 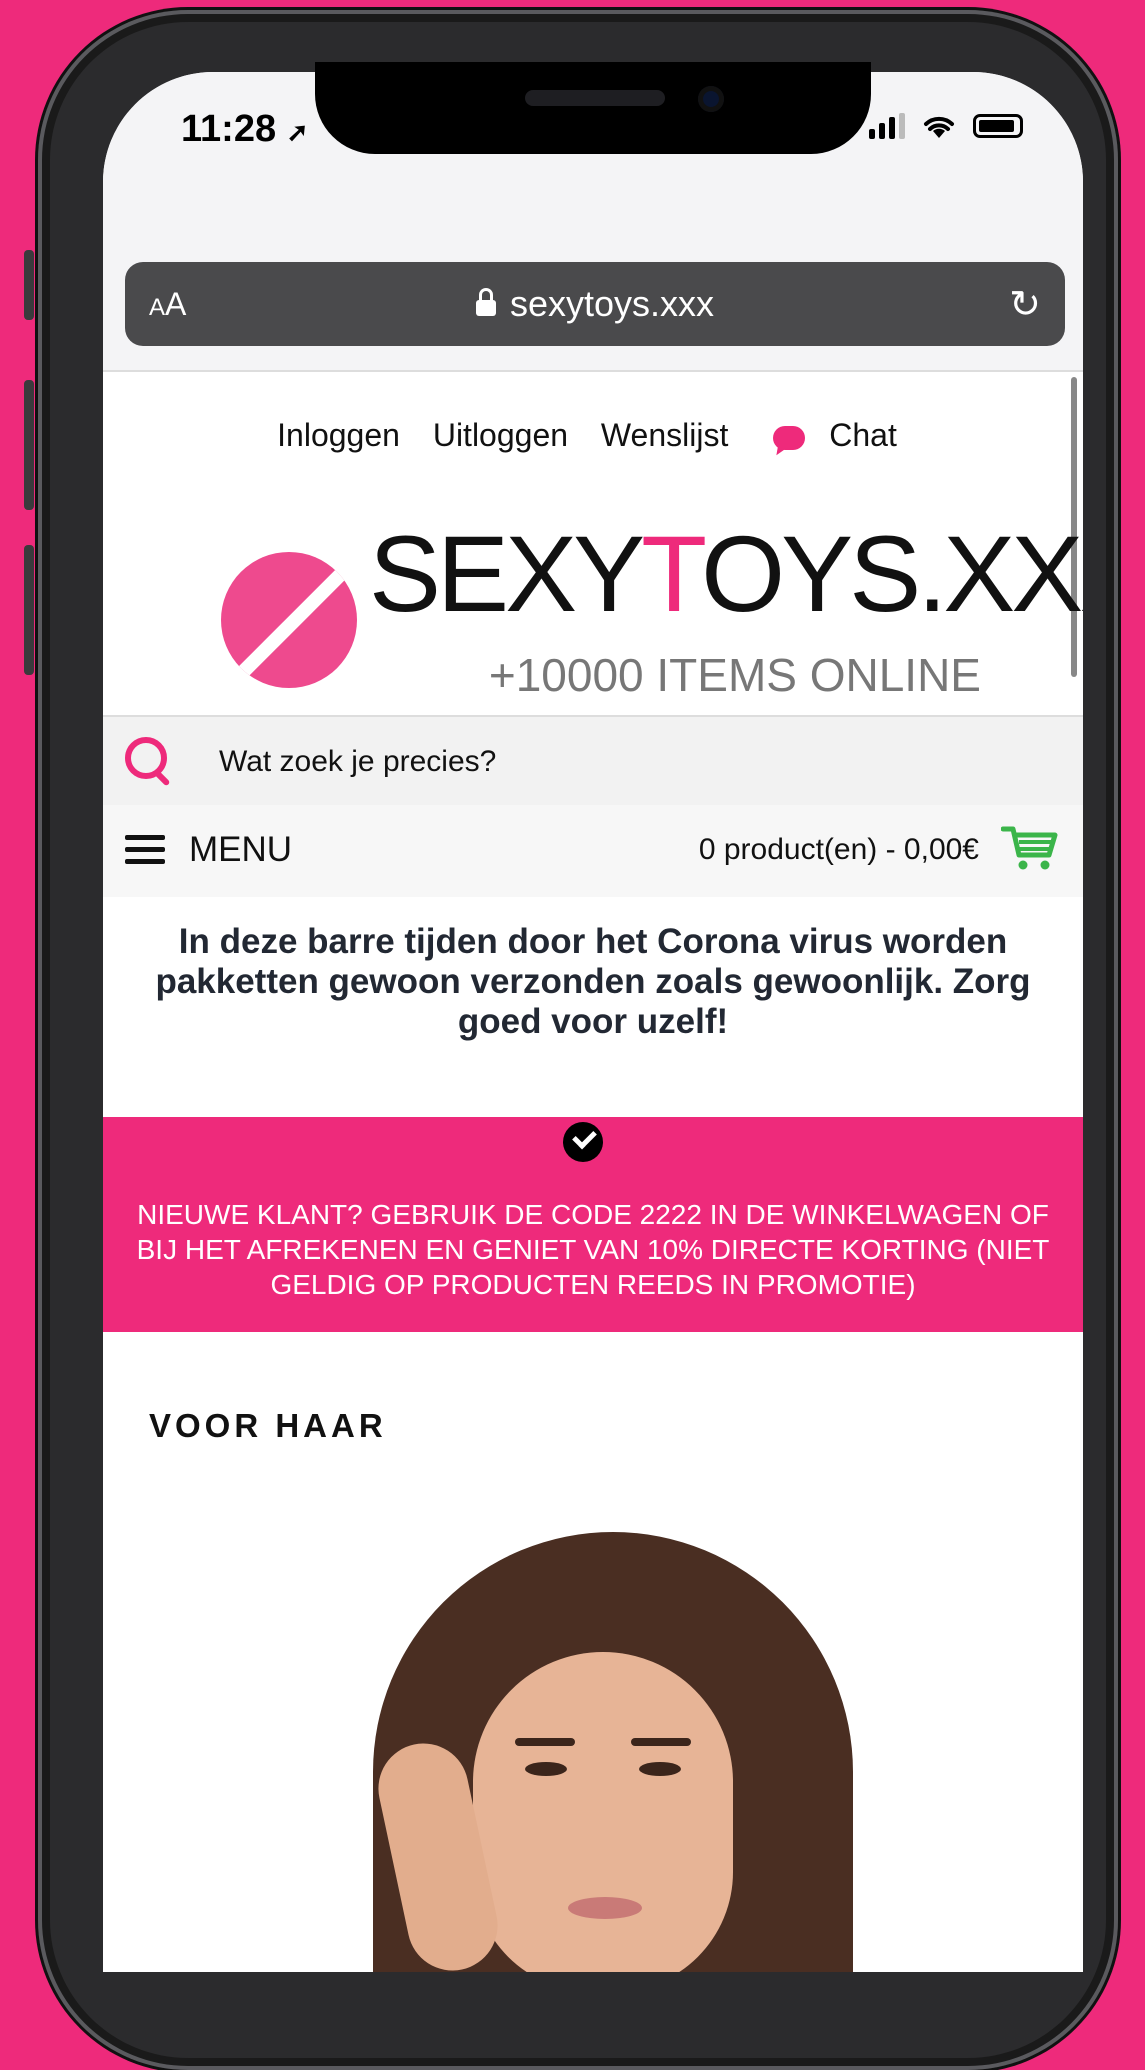 What do you see at coordinates (939, 127) in the screenshot?
I see `wifi-icon` at bounding box center [939, 127].